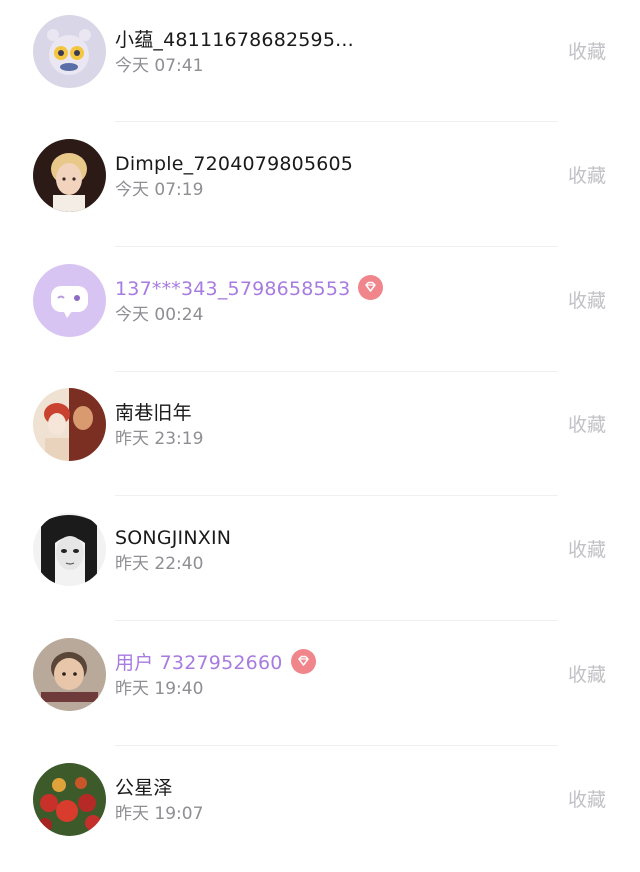 This screenshot has width=640, height=872. I want to click on contact-name: 公星泽, so click(144, 788).